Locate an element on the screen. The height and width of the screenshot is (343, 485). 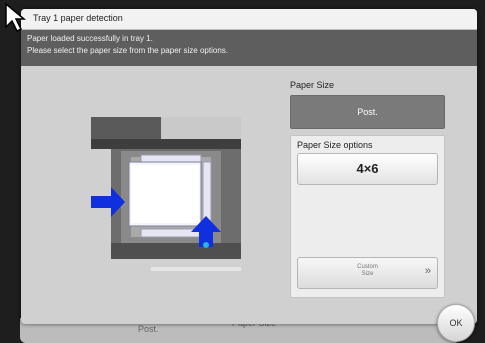
paper-surface is located at coordinates (165, 194).